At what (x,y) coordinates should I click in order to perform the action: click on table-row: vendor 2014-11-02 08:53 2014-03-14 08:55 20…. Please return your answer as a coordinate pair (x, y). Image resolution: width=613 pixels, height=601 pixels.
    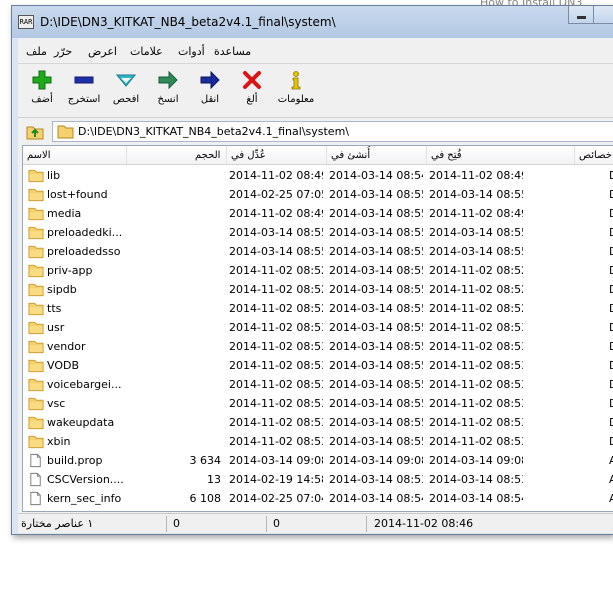
    Looking at the image, I should click on (318, 346).